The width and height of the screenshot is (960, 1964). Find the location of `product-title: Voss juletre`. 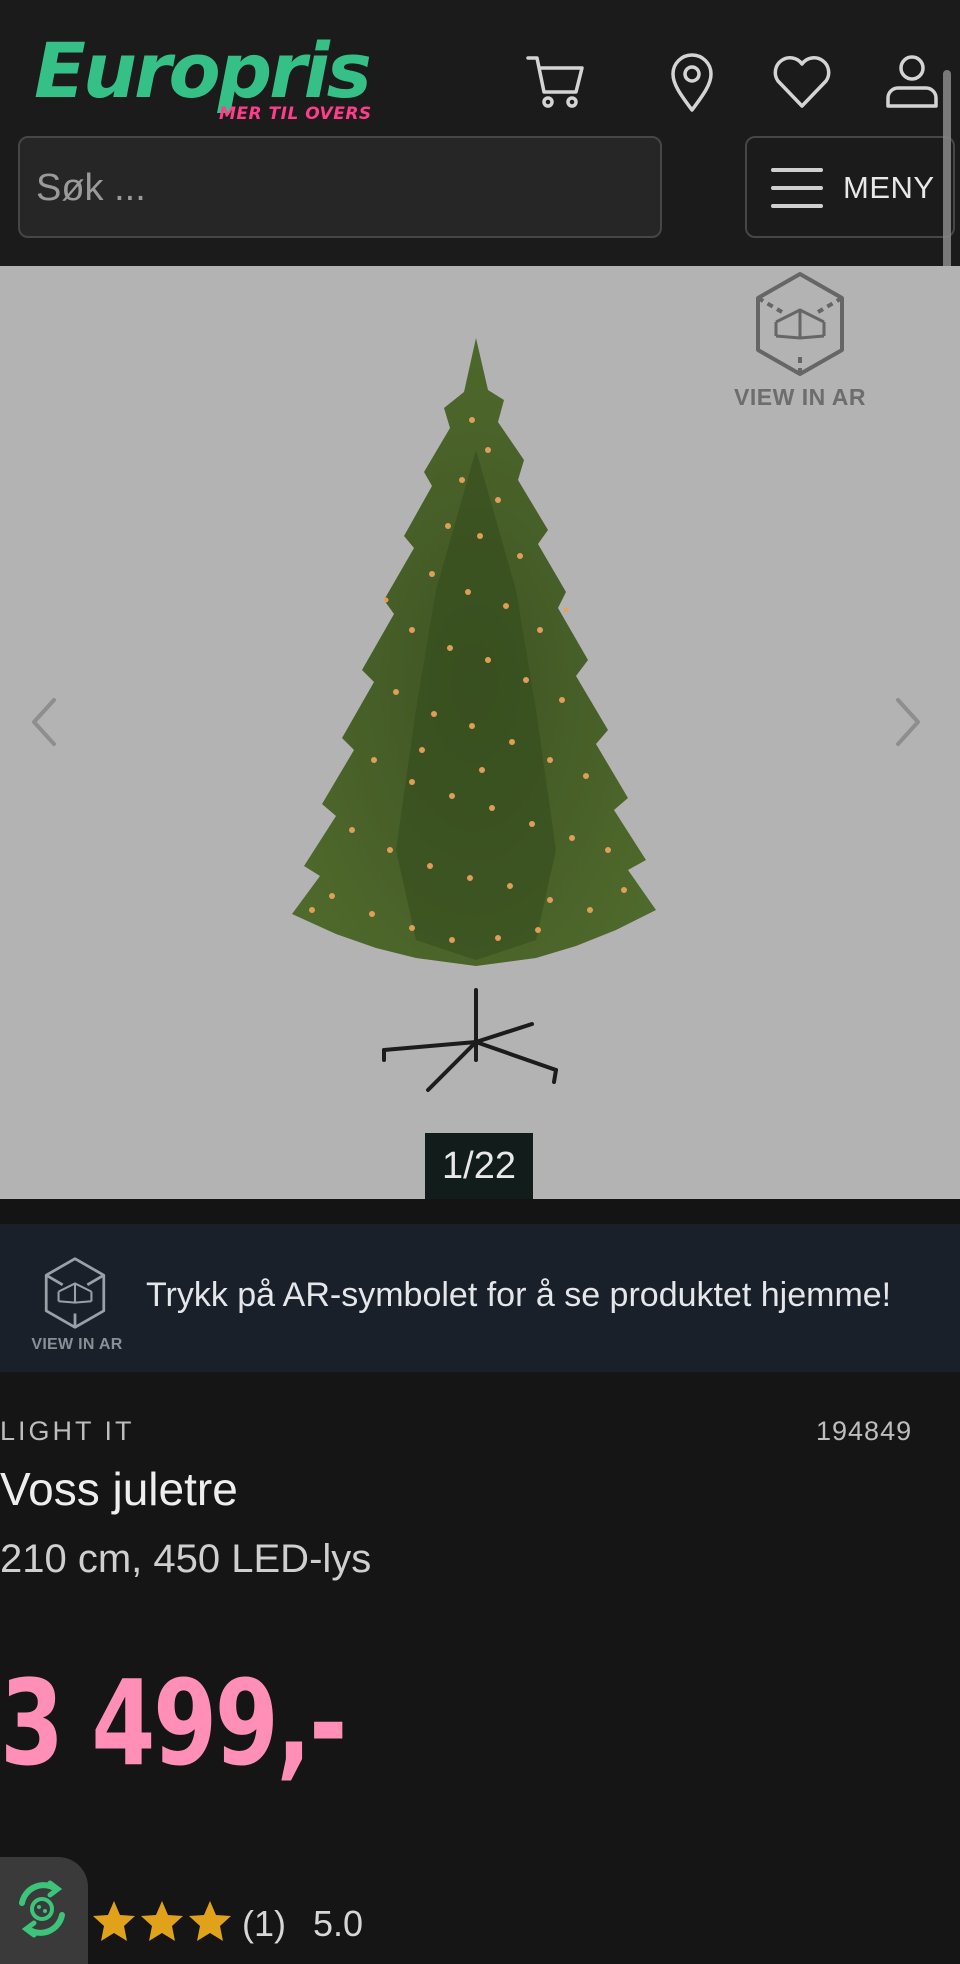

product-title: Voss juletre is located at coordinates (119, 1489).